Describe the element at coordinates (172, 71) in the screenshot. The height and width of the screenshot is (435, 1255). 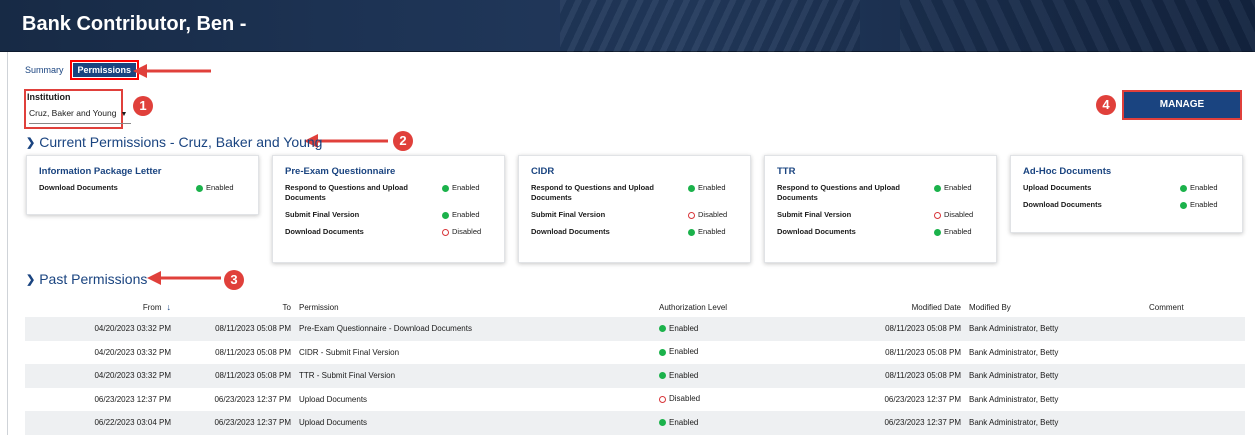
I see `callout-arrow` at that location.